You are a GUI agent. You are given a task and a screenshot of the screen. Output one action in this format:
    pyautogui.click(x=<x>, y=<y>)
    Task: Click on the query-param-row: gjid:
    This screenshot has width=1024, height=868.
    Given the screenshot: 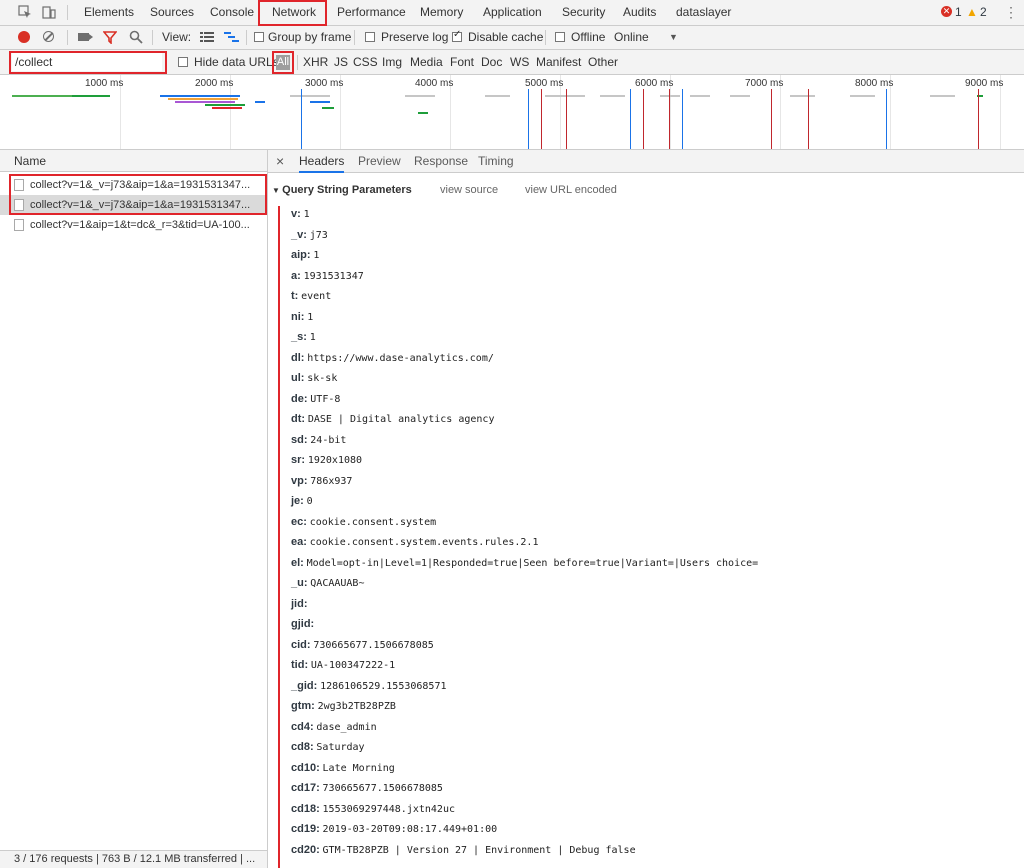 What is the action you would take?
    pyautogui.click(x=302, y=624)
    